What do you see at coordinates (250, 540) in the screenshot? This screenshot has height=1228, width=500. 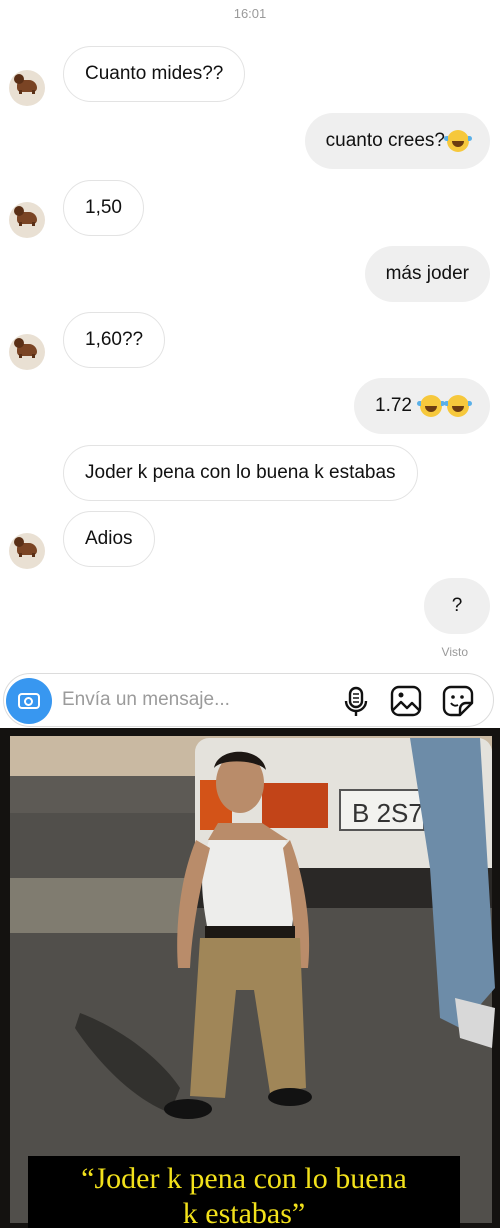 I see `message-row: Adios` at bounding box center [250, 540].